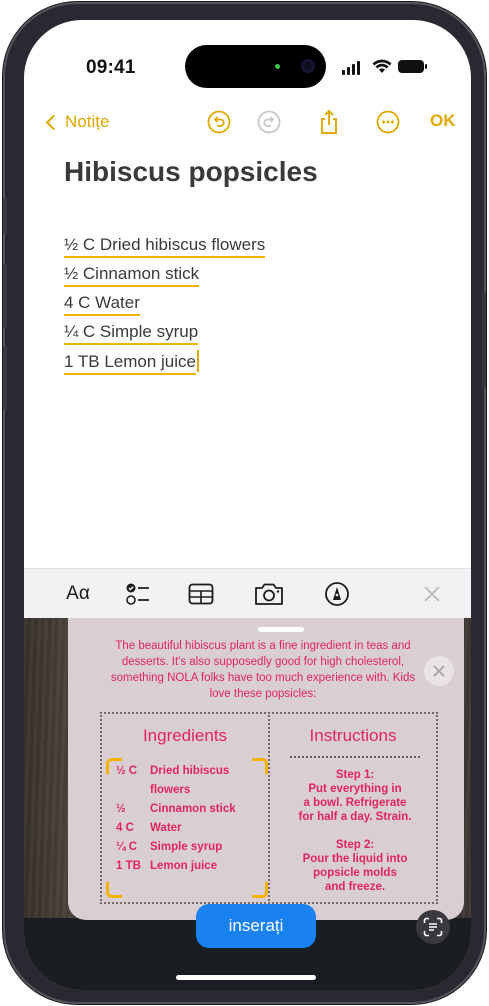 This screenshot has height=1006, width=489. I want to click on table-button, so click(201, 594).